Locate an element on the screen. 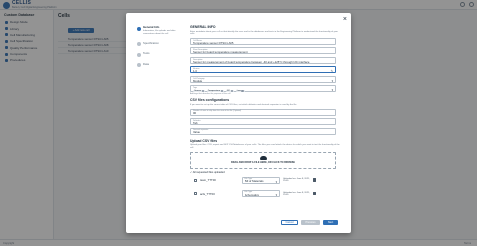 Image resolution: width=477 pixels, height=246 pixels. cell-category-select: Cell Category Module ▾ is located at coordinates (263, 79).